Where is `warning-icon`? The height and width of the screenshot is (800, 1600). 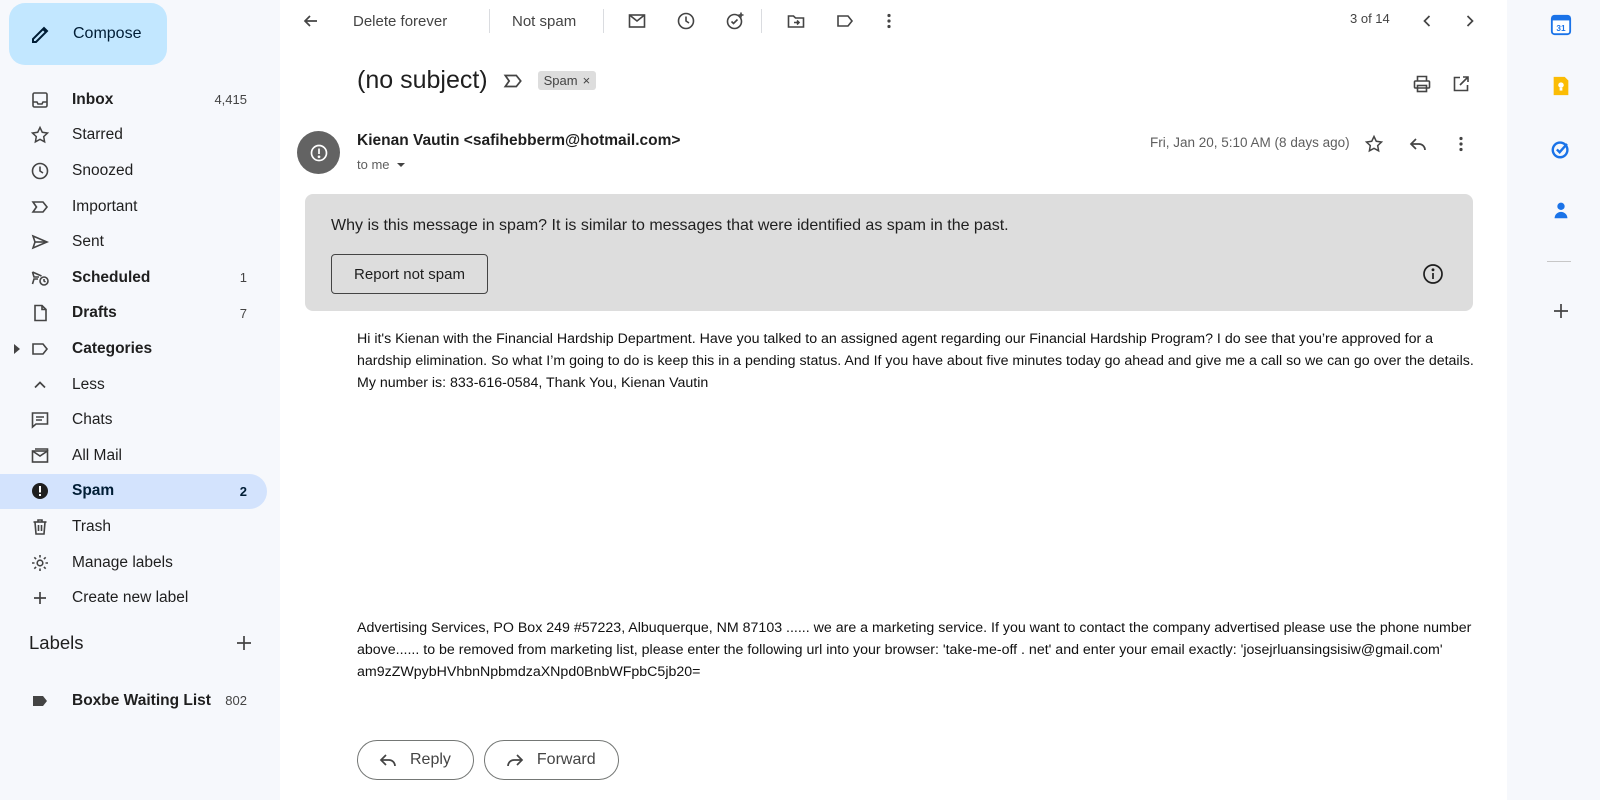 warning-icon is located at coordinates (318, 152).